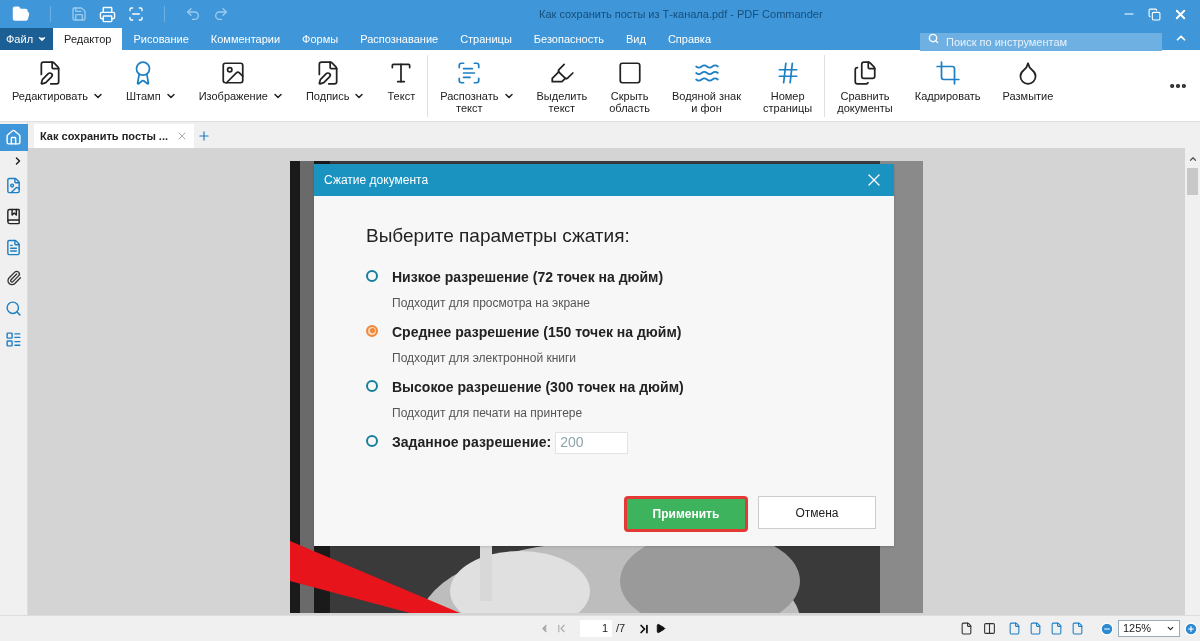 This screenshot has width=1200, height=641. I want to click on ribbon-button: Скрыть область, so click(629, 85).